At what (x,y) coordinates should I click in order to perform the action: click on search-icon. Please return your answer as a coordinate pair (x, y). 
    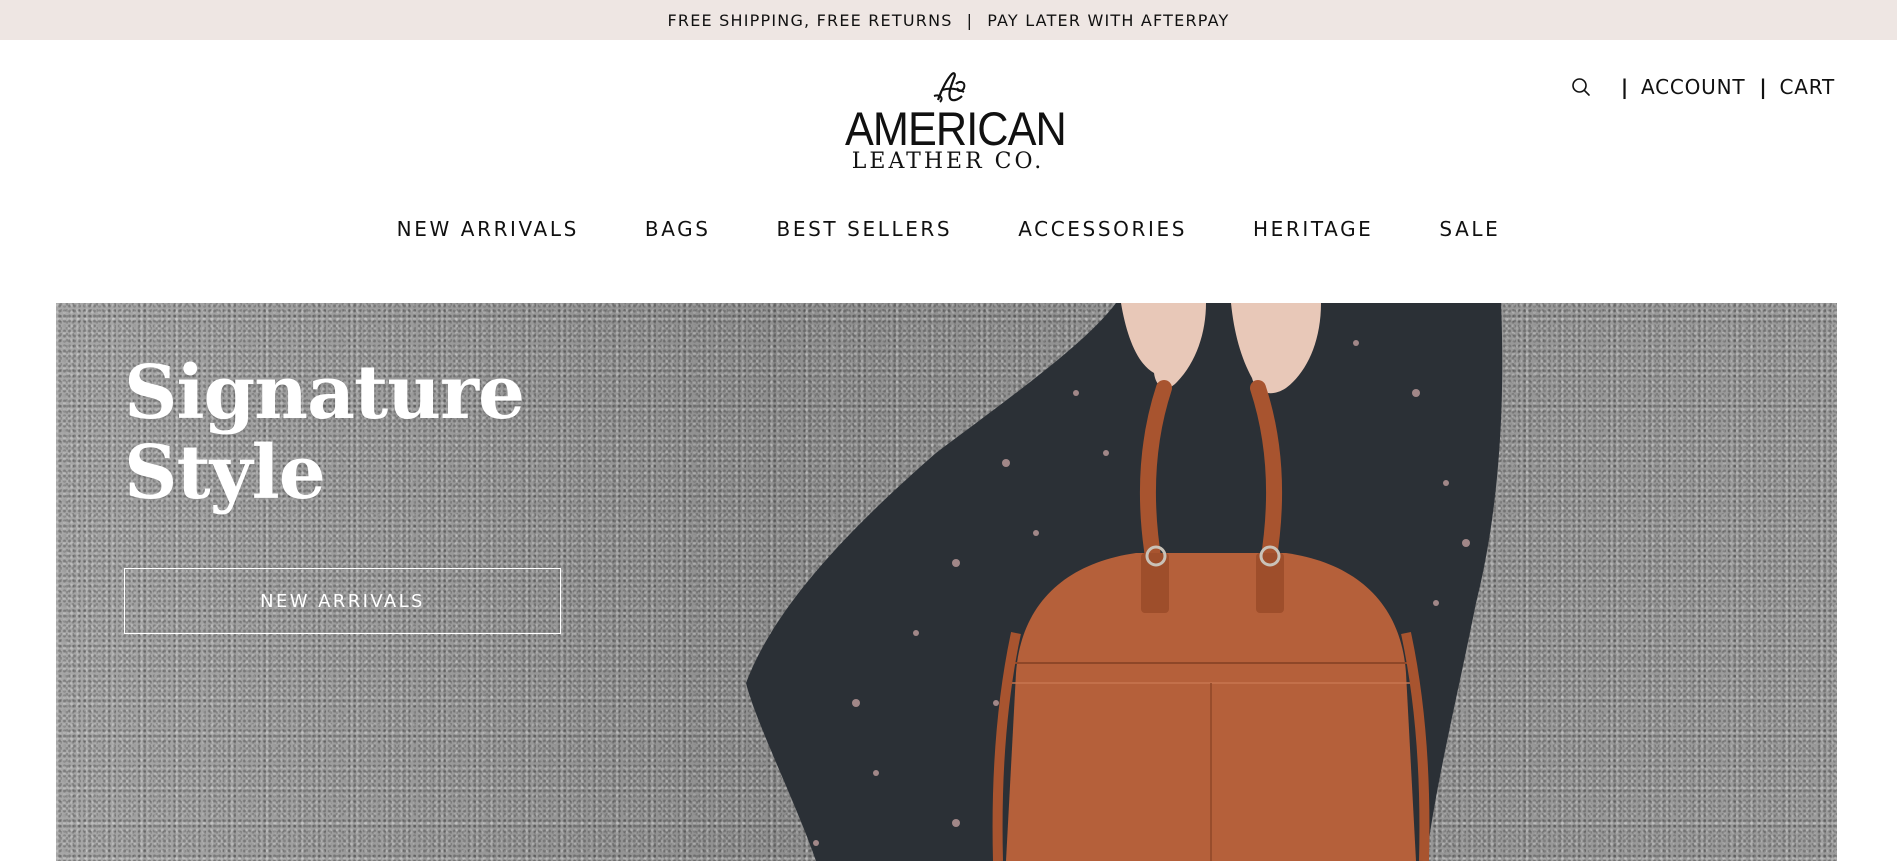
    Looking at the image, I should click on (1581, 87).